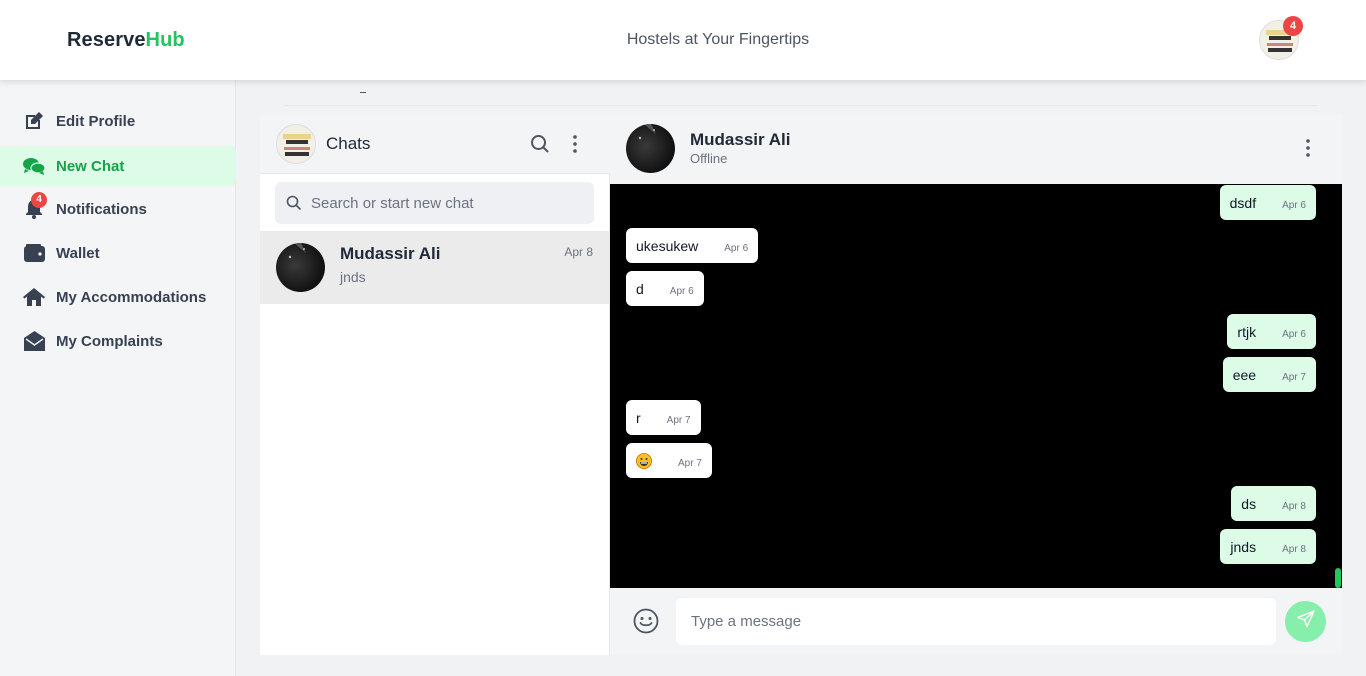 This screenshot has height=676, width=1366. What do you see at coordinates (34, 297) in the screenshot?
I see `home-icon` at bounding box center [34, 297].